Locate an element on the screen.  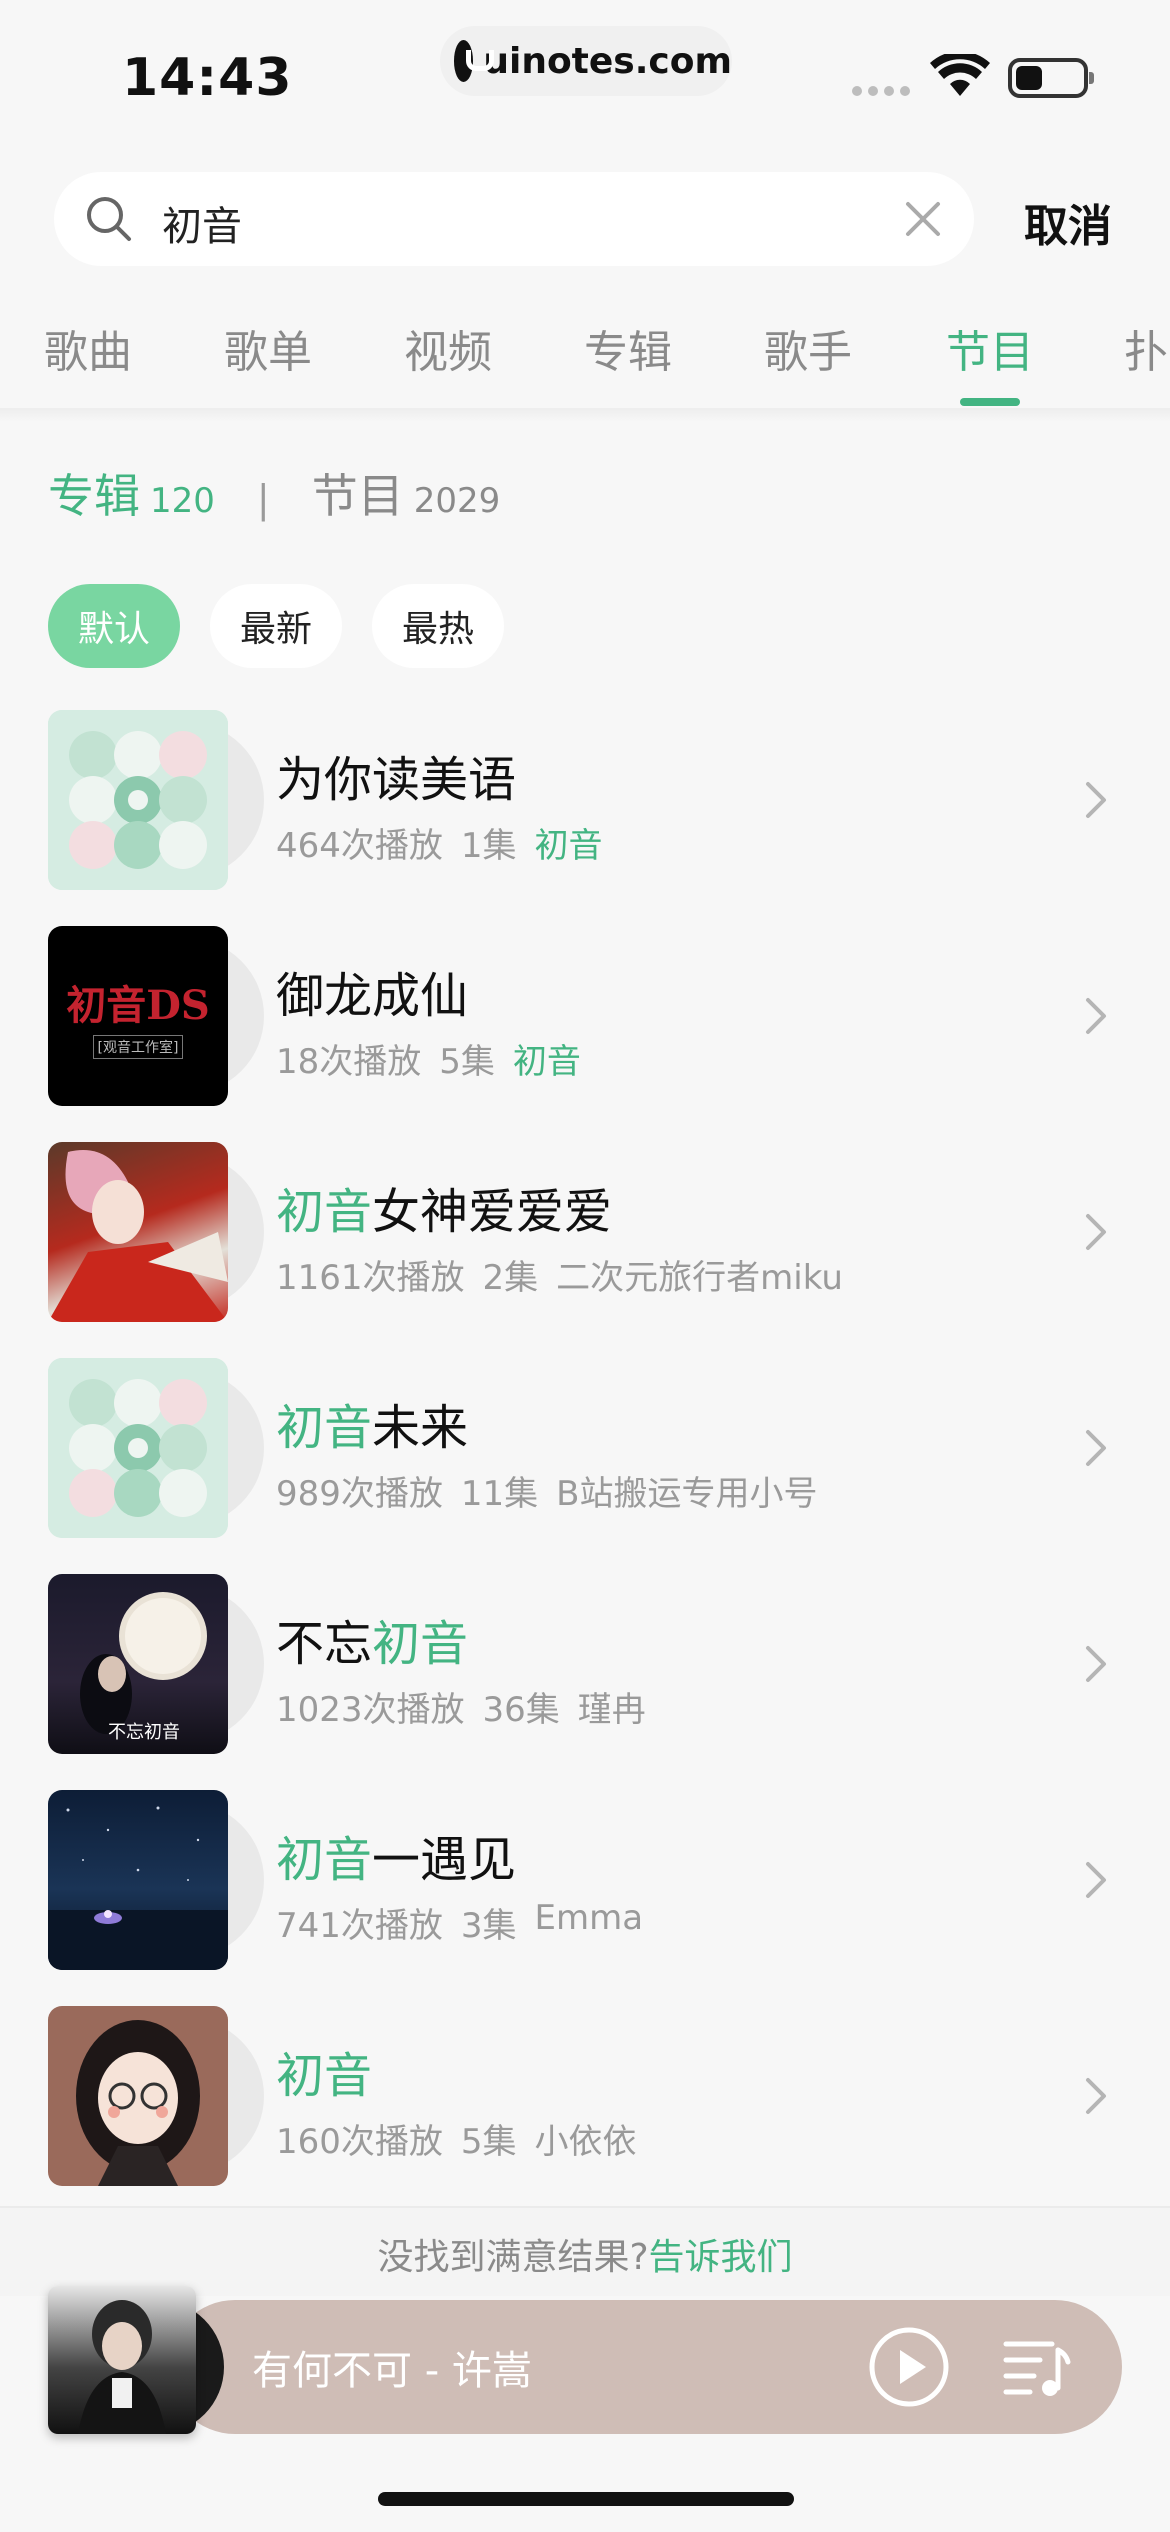
program-meta: 989次播放 11集 B站搬运专用小号 is located at coordinates (547, 1490).